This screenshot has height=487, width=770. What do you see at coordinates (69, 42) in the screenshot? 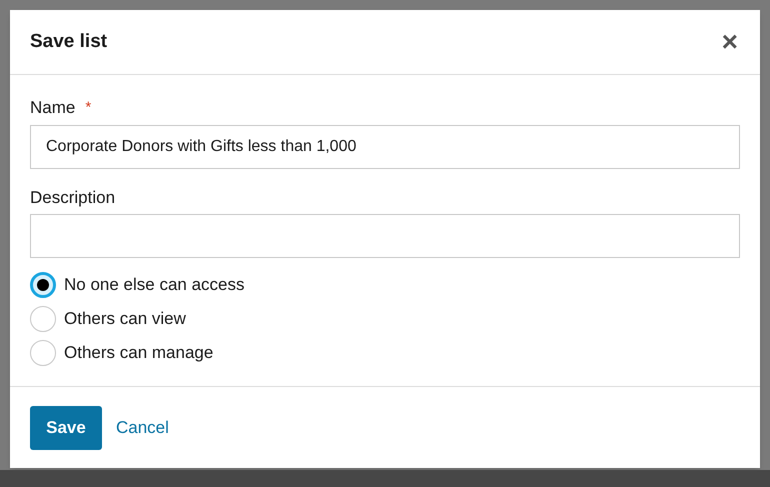
I see `dialog-title: Save list` at bounding box center [69, 42].